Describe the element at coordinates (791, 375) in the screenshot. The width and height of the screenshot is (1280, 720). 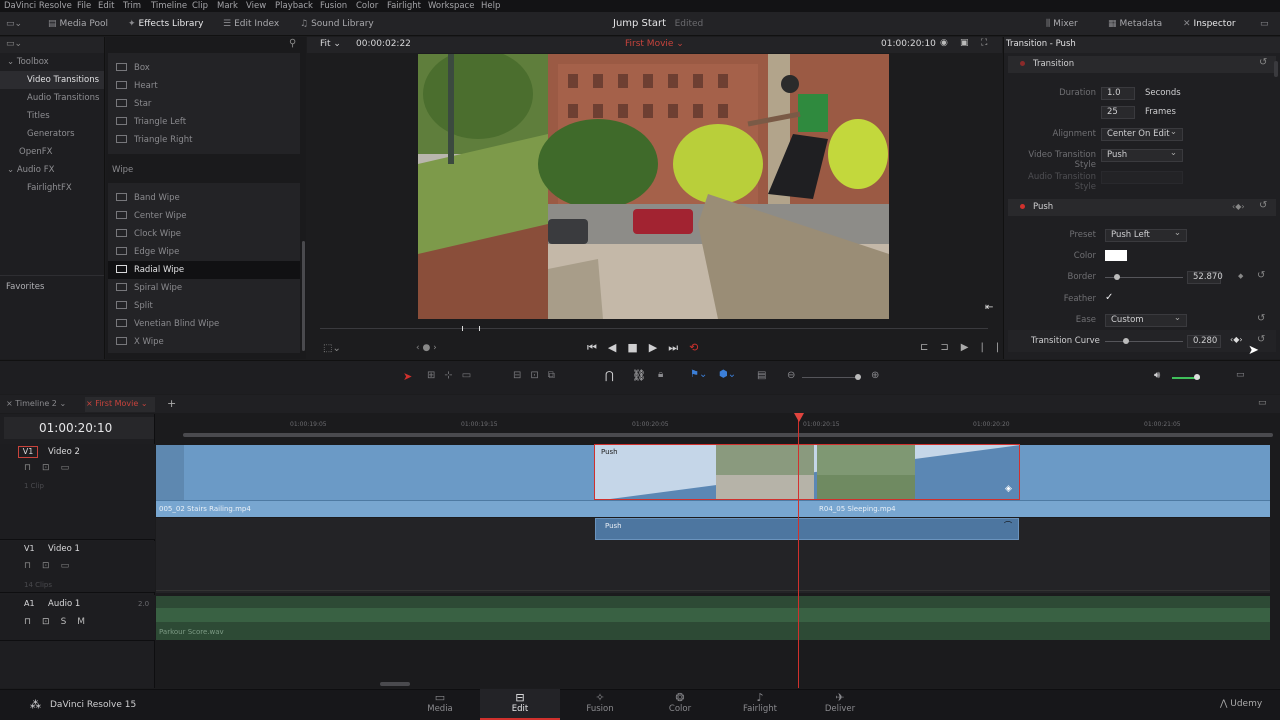
I see `zoom-out-icon: ⊖` at that location.